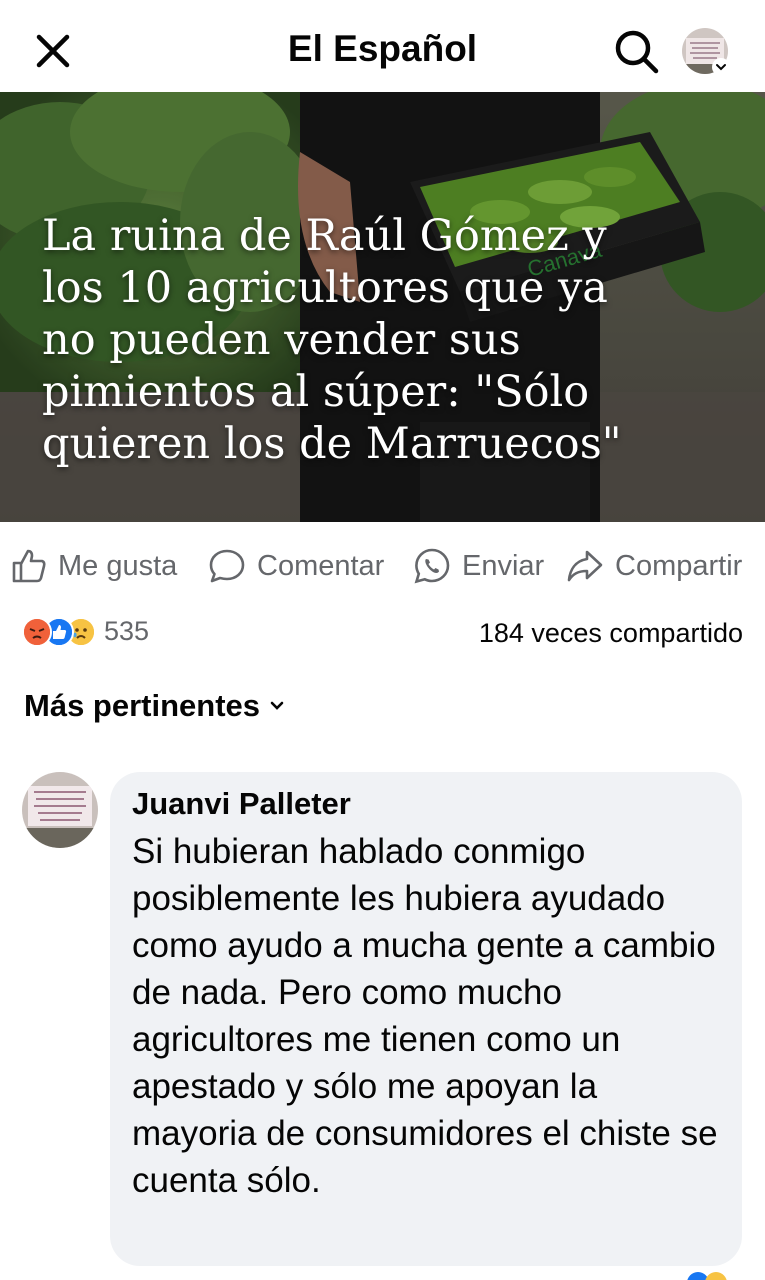  Describe the element at coordinates (85, 631) in the screenshot. I see `reactions-summary: 535` at that location.